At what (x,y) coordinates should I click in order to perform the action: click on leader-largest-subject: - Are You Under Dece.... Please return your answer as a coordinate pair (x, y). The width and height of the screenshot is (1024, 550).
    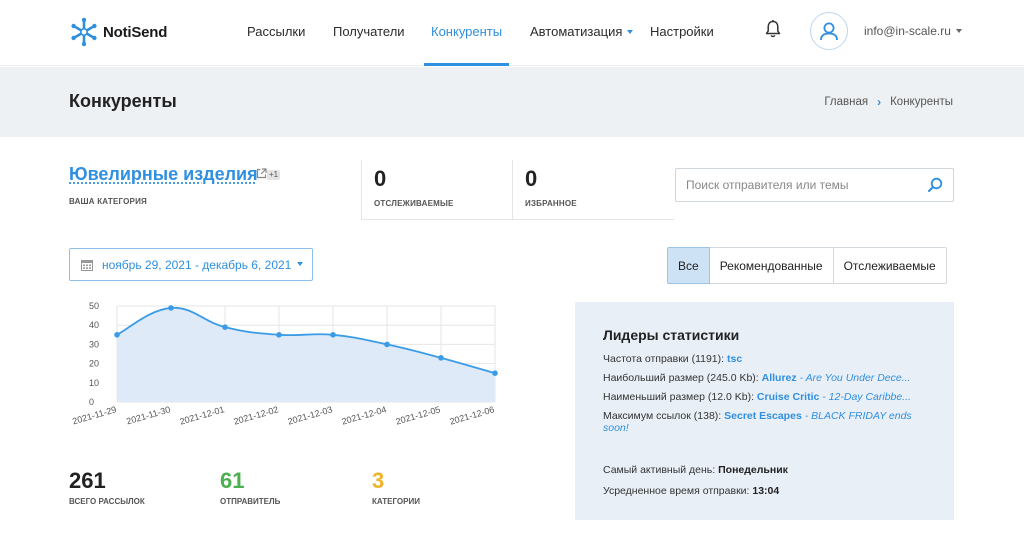
    Looking at the image, I should click on (855, 378).